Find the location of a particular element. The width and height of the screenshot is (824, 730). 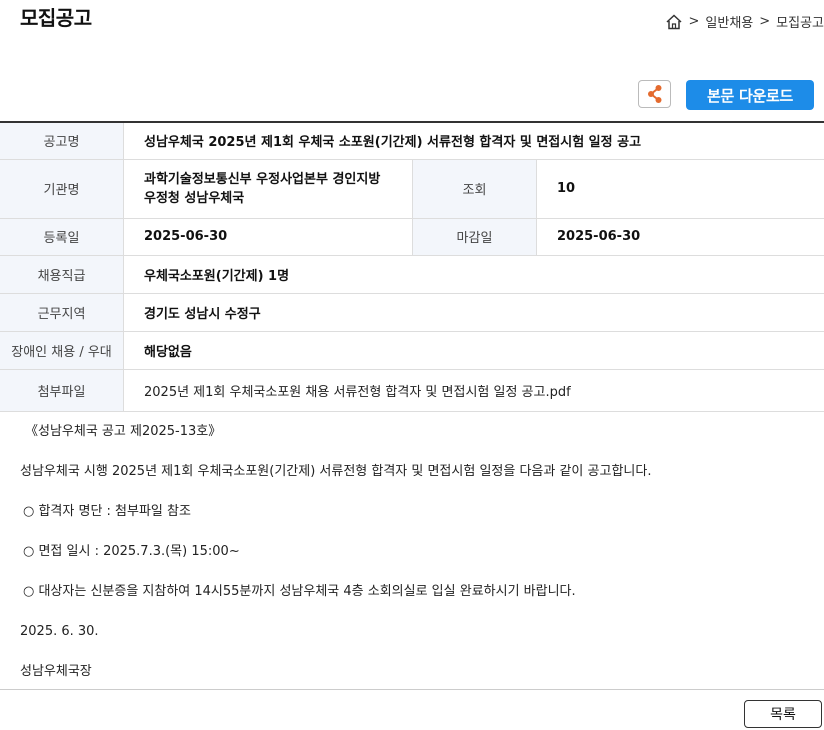

views-value: 10 is located at coordinates (680, 189).